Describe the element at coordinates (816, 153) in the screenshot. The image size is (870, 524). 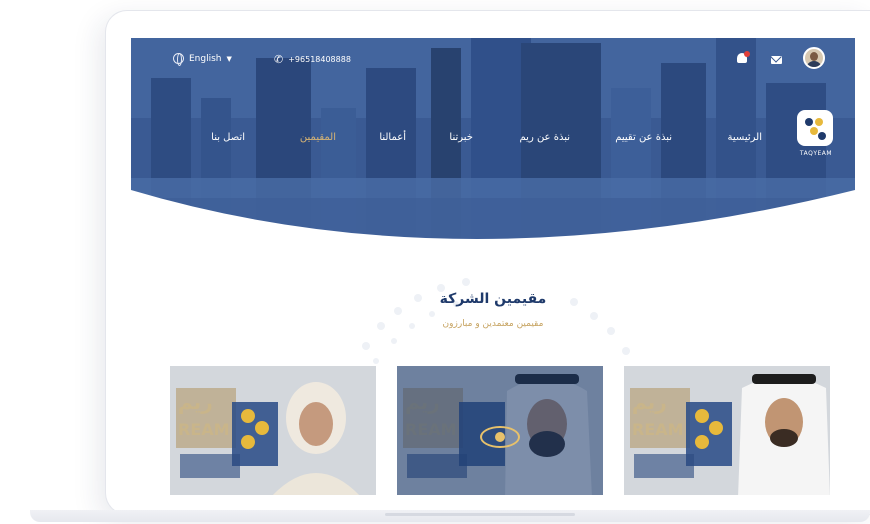
I see `logo-wordmark: TAQYEAM` at that location.